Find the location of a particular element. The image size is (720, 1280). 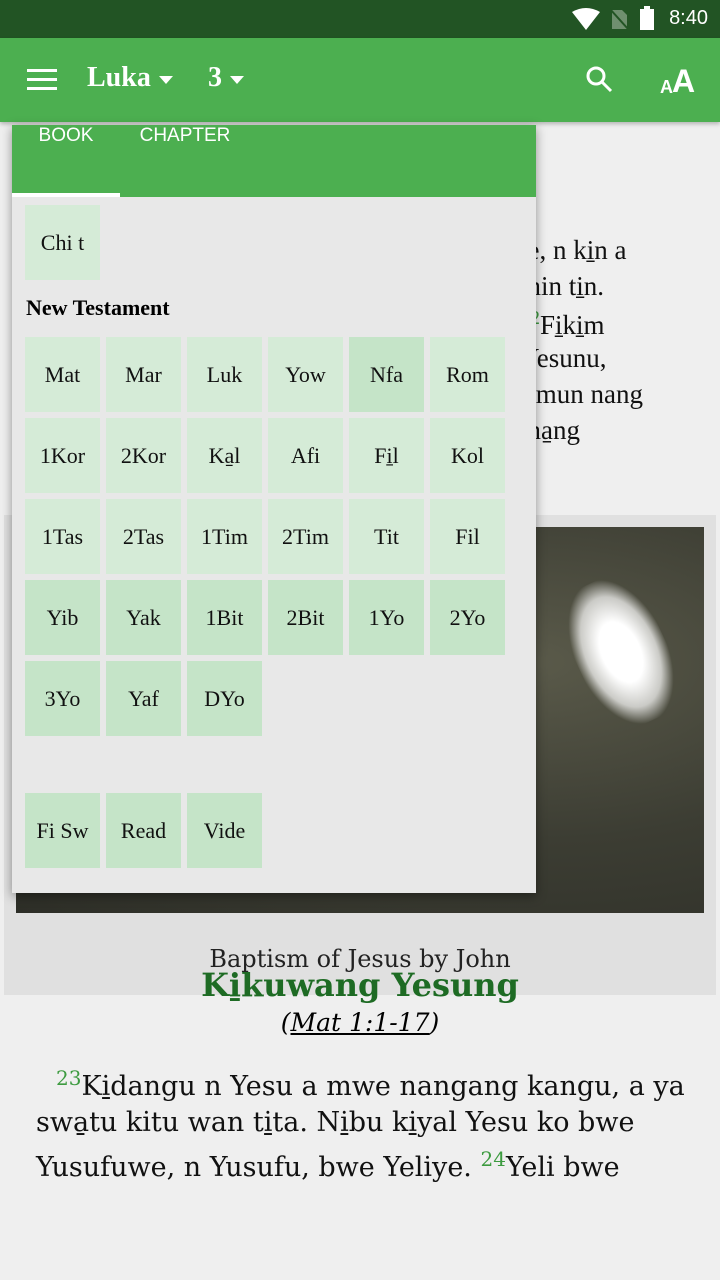

book-selector: Luka is located at coordinates (130, 78).